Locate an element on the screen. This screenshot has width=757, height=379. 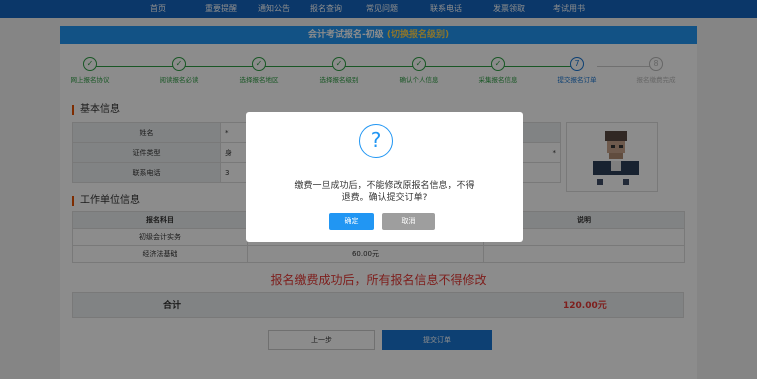
confirm-cancel-button: 取消 is located at coordinates (408, 221).